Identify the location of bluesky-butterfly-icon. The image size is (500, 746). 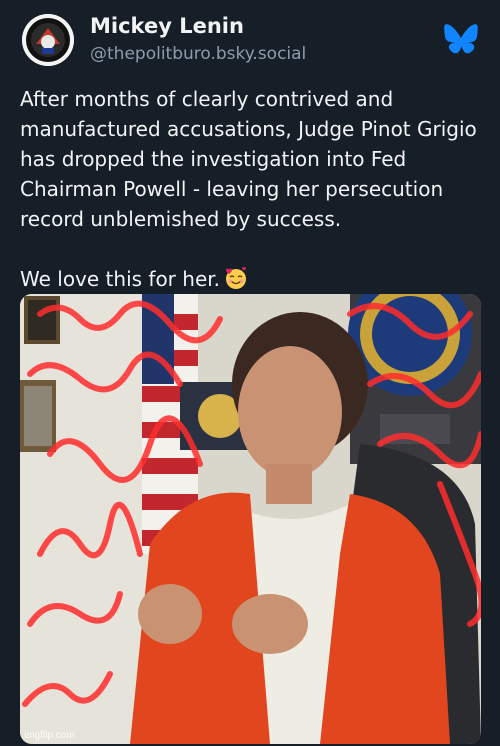
(461, 39).